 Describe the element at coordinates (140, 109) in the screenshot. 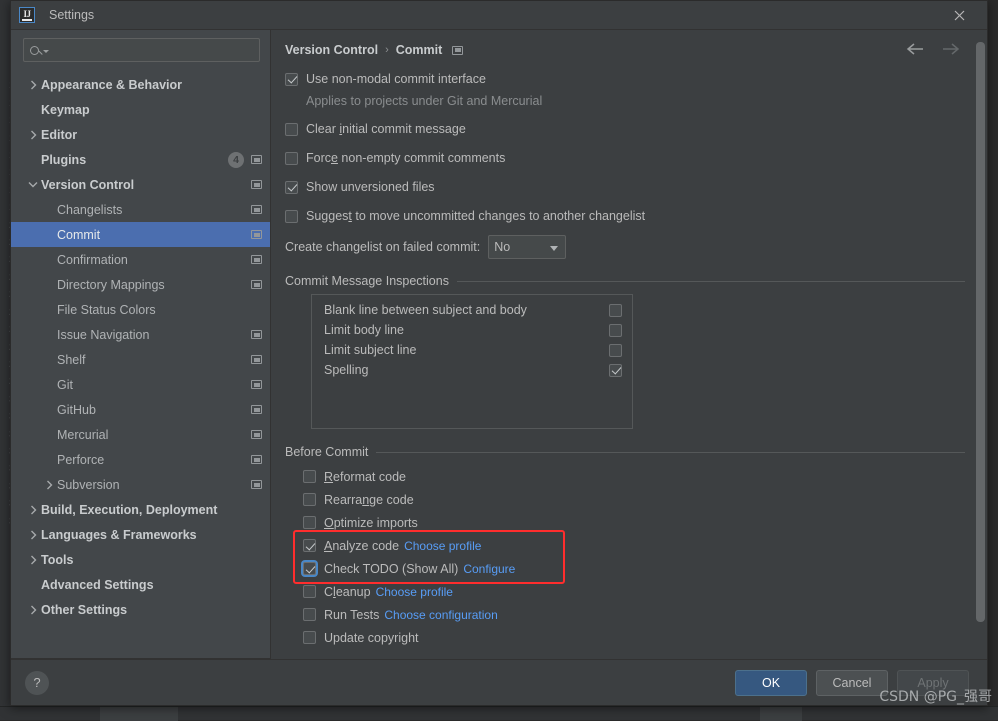

I see `sidebar-item-keymap: Keymap` at that location.